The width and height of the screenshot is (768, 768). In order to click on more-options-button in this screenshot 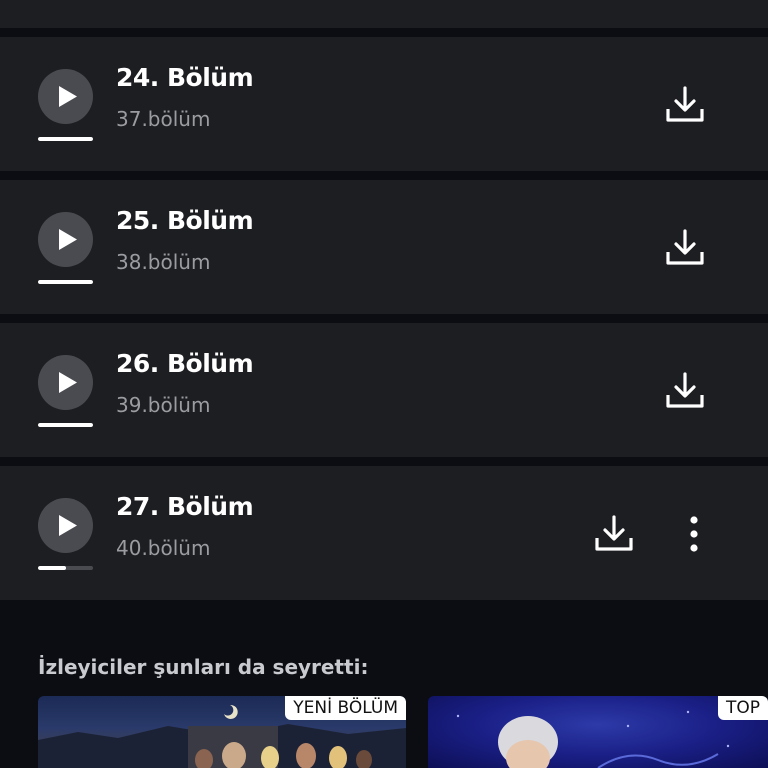, I will do `click(694, 534)`.